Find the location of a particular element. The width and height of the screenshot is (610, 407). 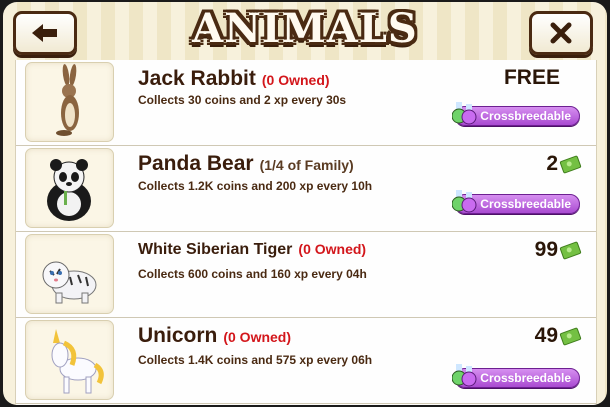

price-value: 49 is located at coordinates (546, 335).